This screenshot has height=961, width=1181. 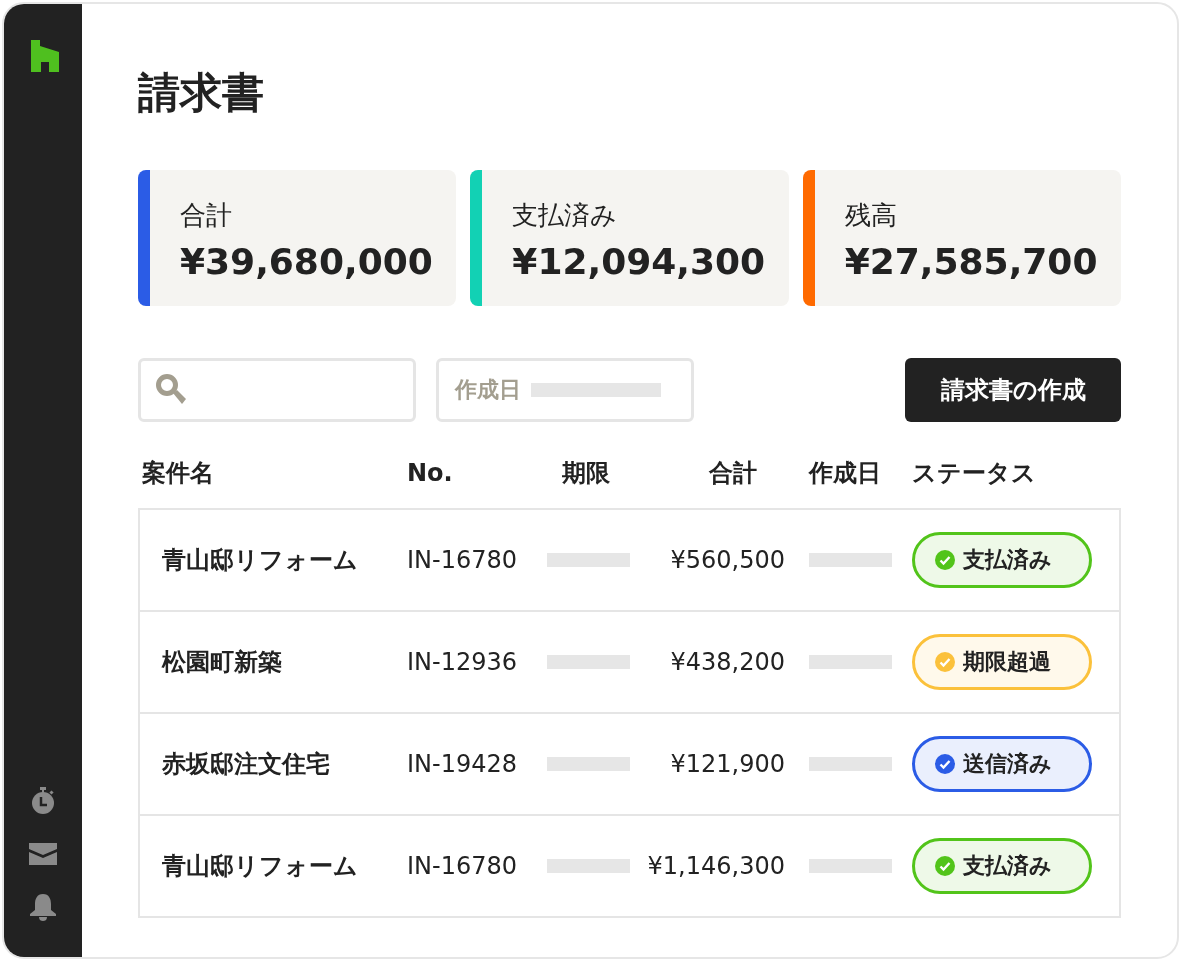 I want to click on status-badge: 送信済み, so click(x=1002, y=764).